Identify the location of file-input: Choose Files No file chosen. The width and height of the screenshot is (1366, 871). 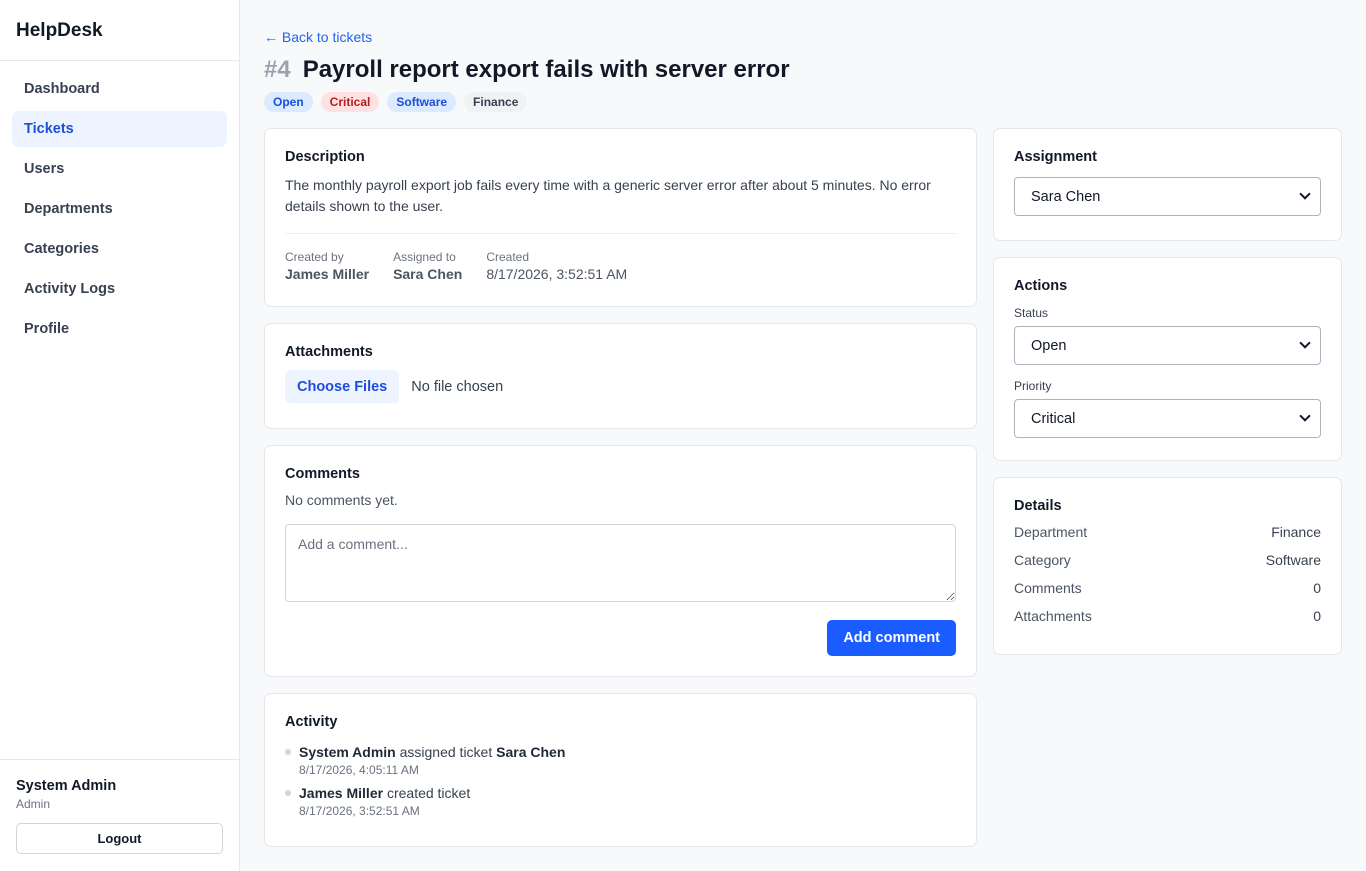
(620, 386).